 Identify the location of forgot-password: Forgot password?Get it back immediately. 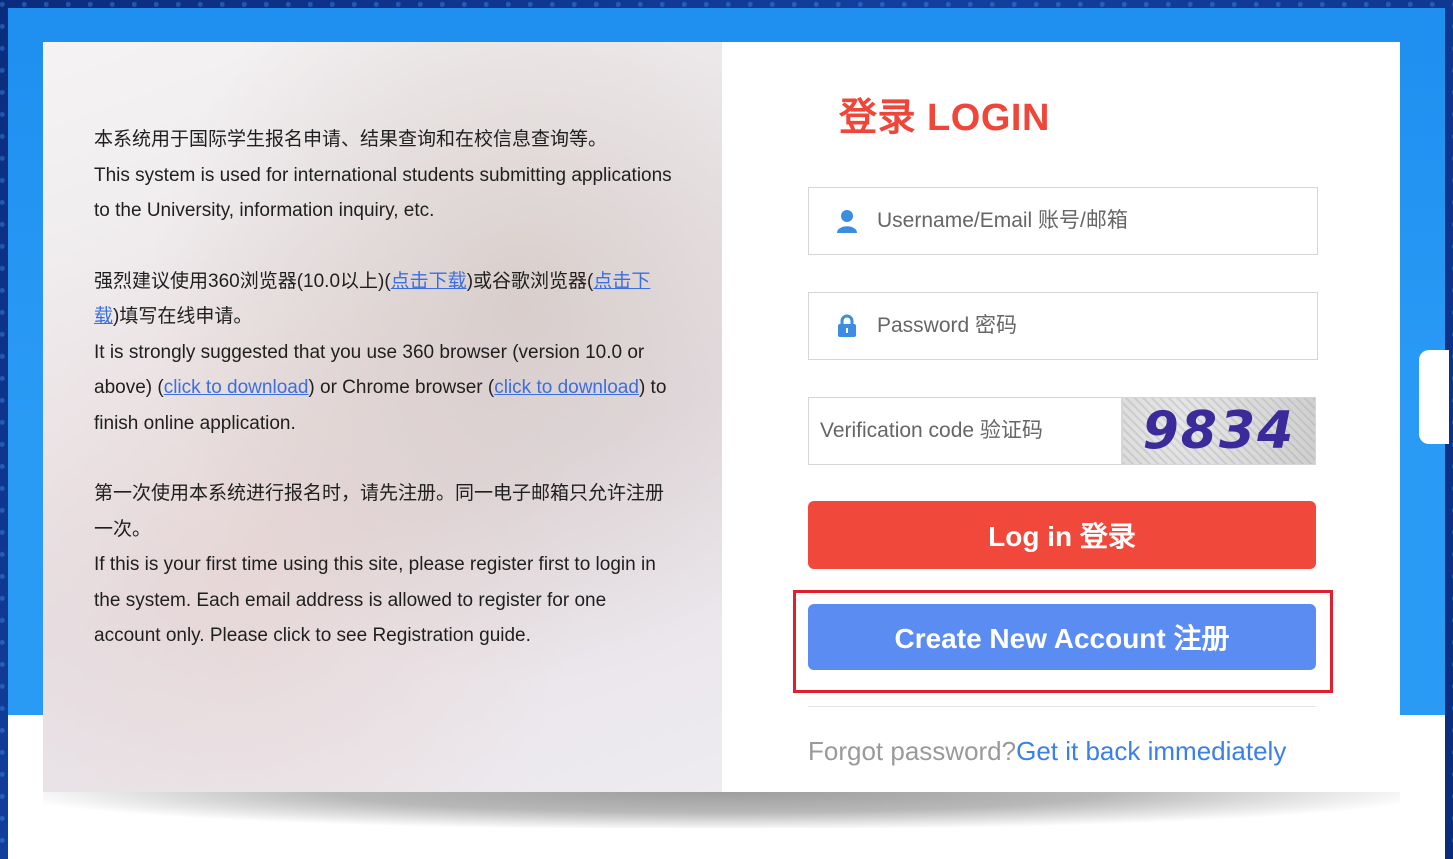
(1047, 751).